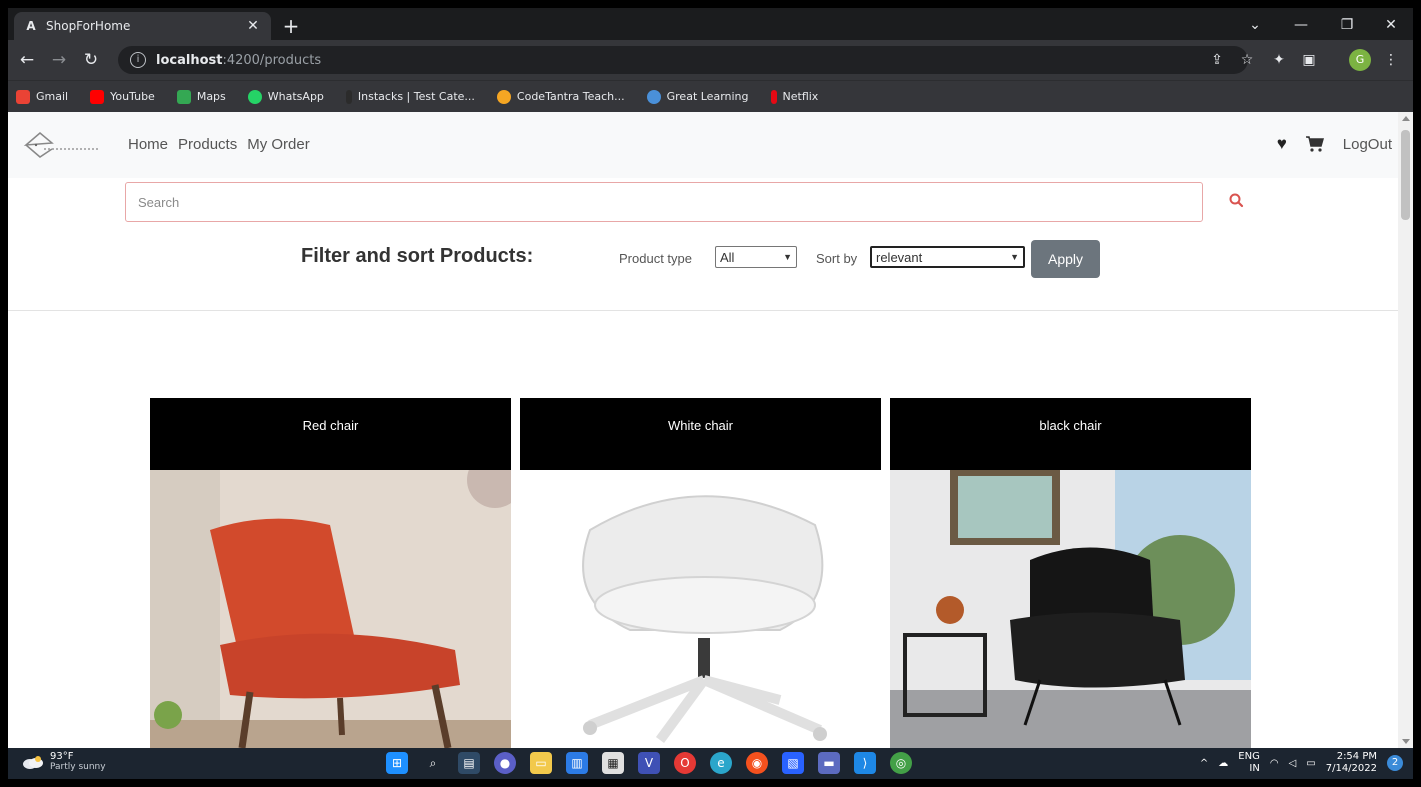  Describe the element at coordinates (138, 60) in the screenshot. I see `site-info-icon: i` at that location.